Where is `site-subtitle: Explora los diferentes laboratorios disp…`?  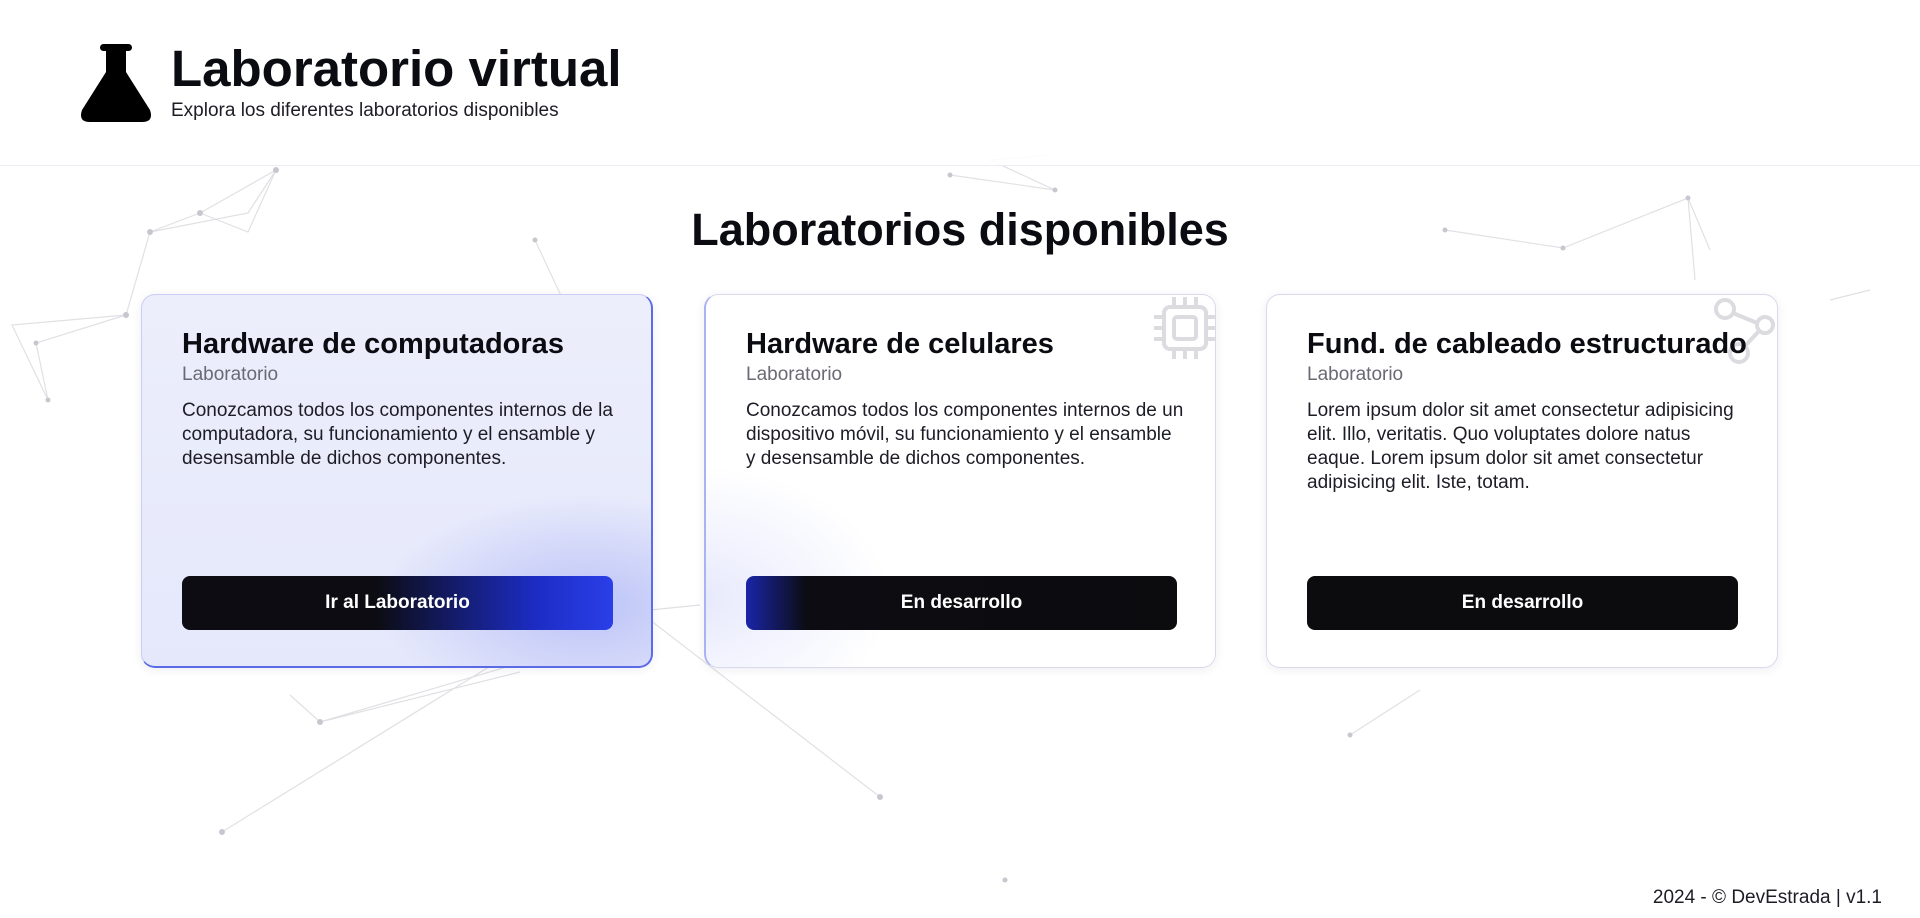
site-subtitle: Explora los diferentes laboratorios disp… is located at coordinates (365, 110).